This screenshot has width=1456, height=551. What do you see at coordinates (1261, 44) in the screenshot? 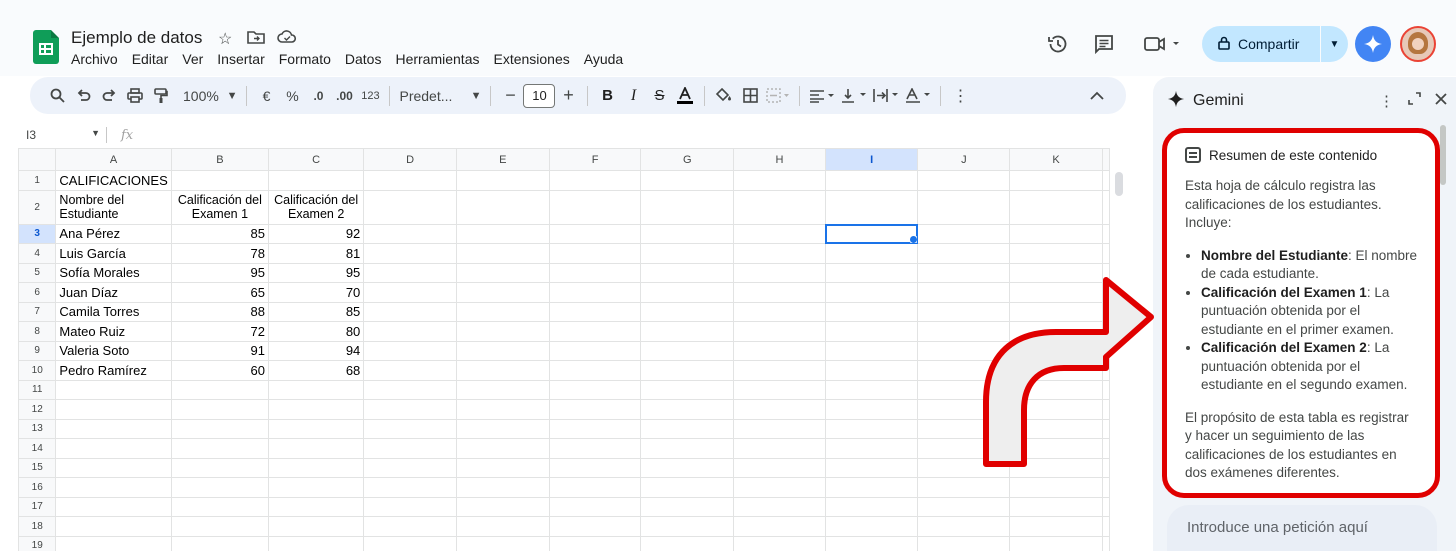
I see `share-main: Compartir` at bounding box center [1261, 44].